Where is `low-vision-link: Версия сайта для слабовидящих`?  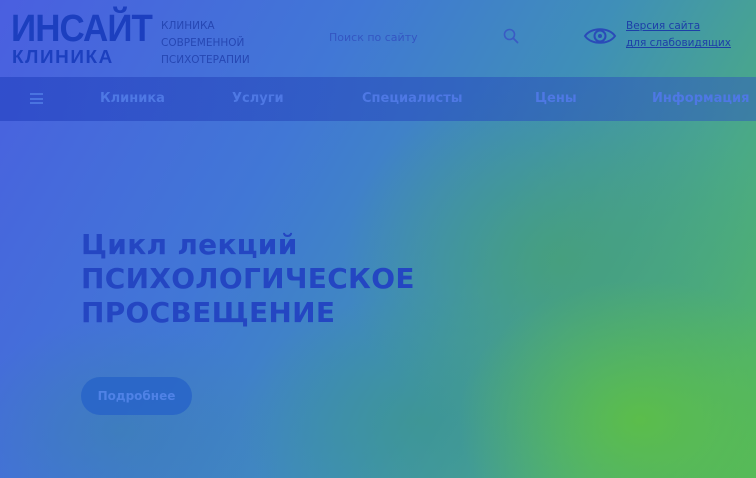 low-vision-link: Версия сайта для слабовидящих is located at coordinates (686, 35).